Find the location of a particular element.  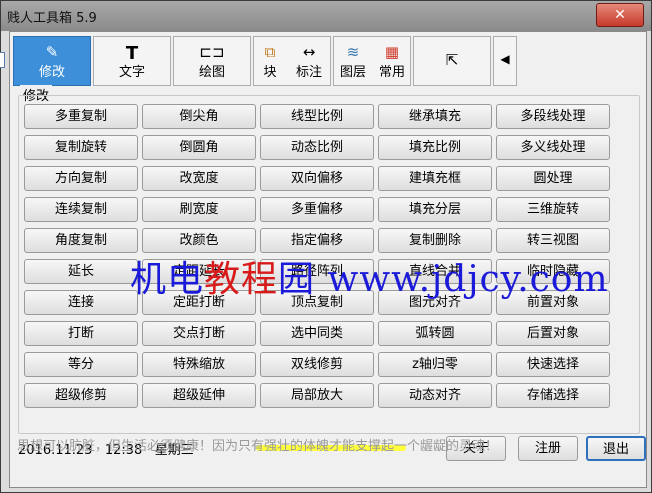

command-button: 超级延伸 is located at coordinates (199, 395).